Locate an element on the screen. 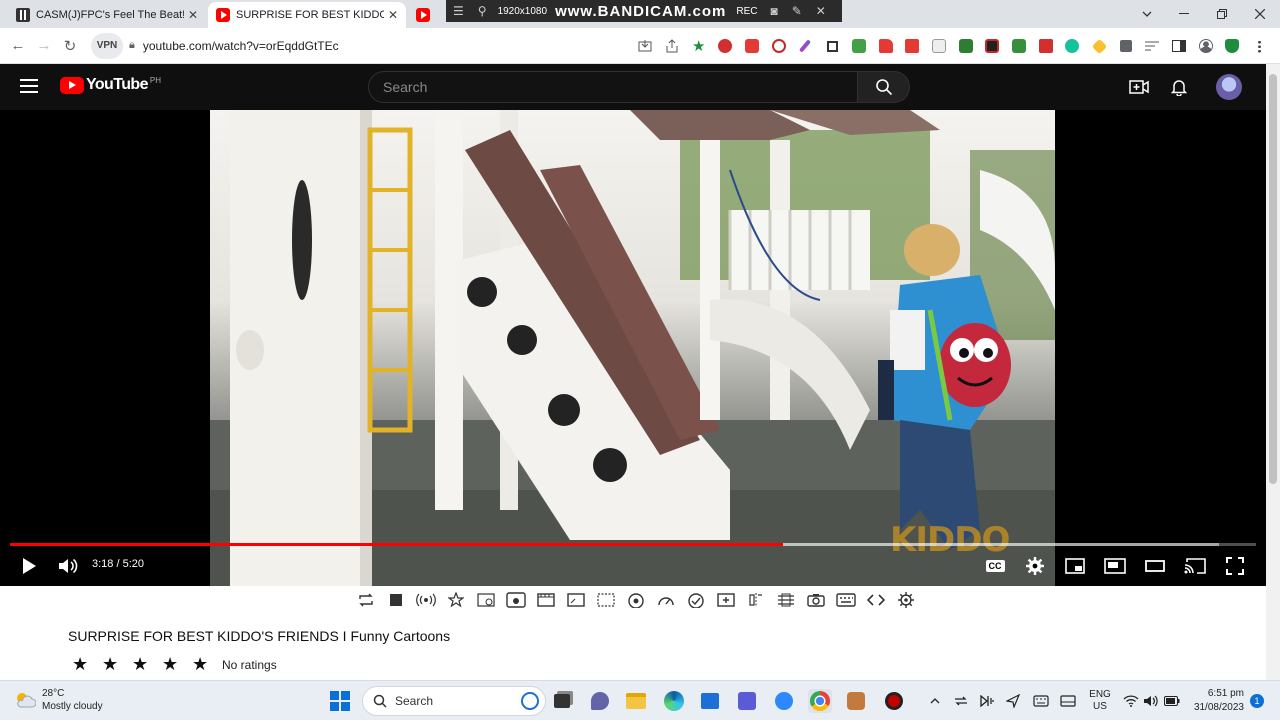 This screenshot has height=721, width=1280. edge-browser-icon is located at coordinates (674, 701).